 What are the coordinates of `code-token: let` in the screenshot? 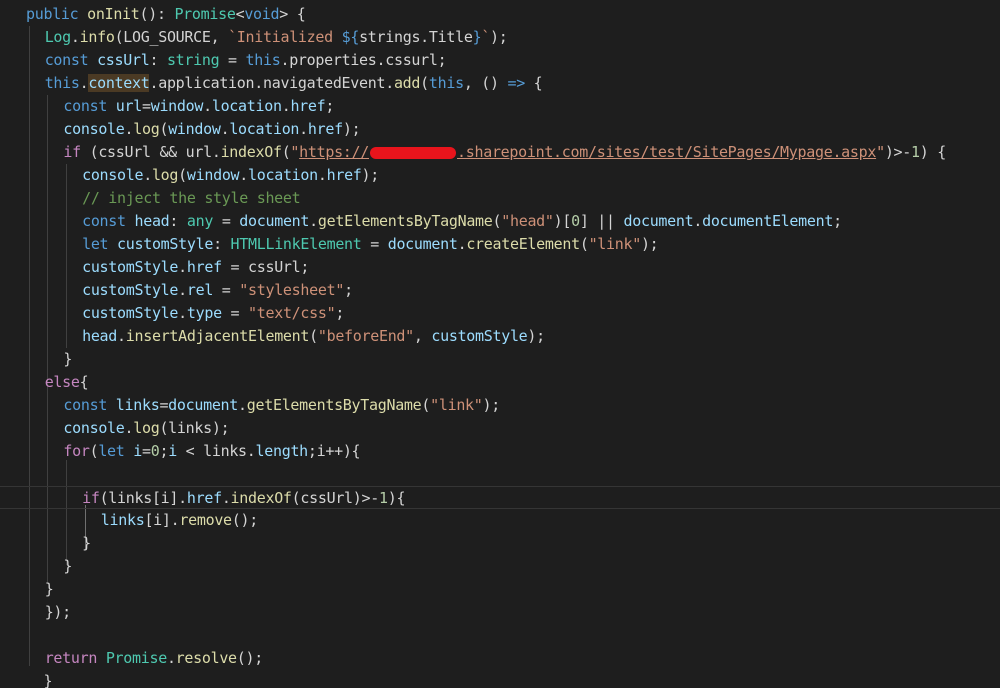 It's located at (116, 451).